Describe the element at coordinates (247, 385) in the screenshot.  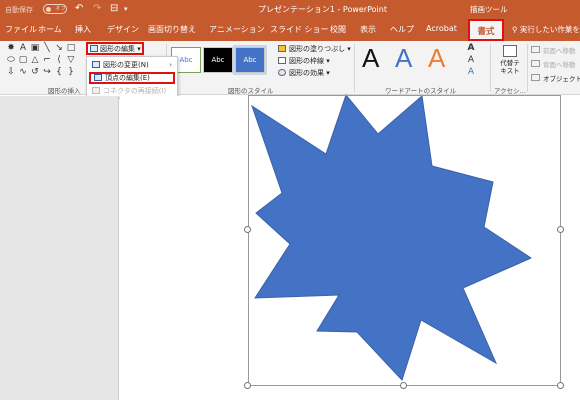
I see `resize-handle-bottom-left` at that location.